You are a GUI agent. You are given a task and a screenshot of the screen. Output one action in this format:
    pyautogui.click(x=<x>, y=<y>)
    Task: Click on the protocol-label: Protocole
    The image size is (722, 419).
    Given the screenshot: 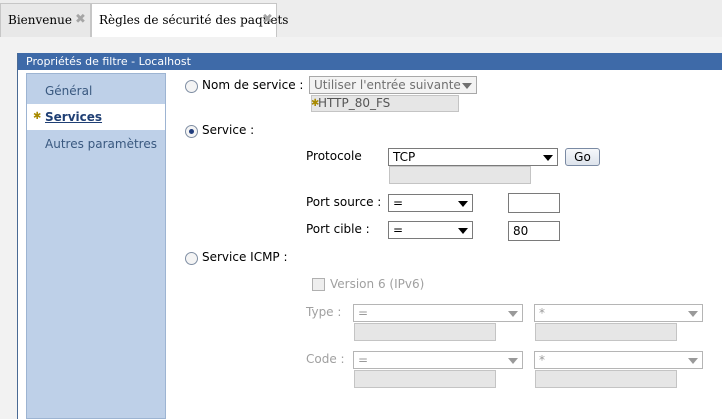 What is the action you would take?
    pyautogui.click(x=334, y=156)
    